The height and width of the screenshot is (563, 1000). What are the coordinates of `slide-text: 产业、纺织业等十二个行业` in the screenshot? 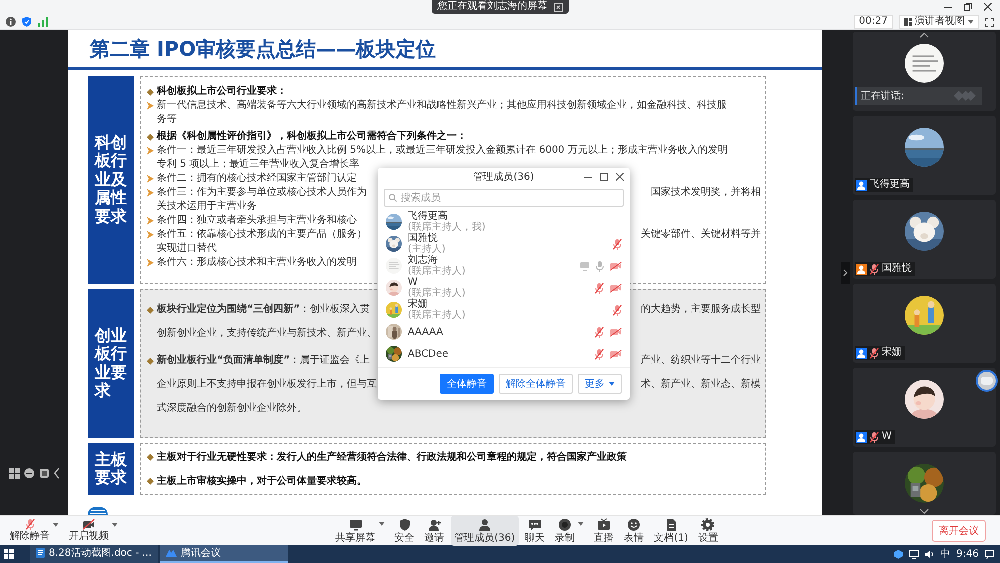 It's located at (700, 361).